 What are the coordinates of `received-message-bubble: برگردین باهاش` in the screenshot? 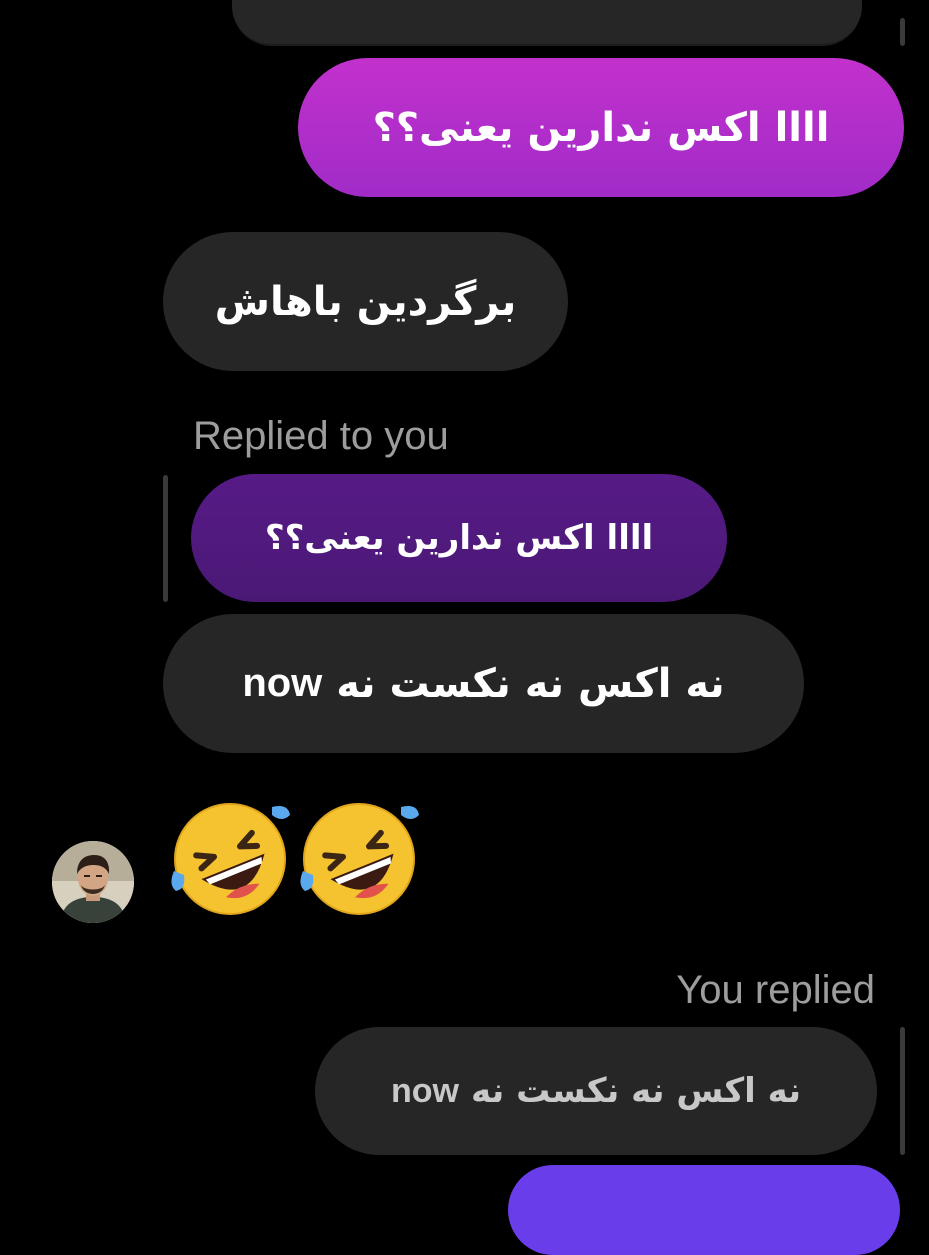 It's located at (365, 301).